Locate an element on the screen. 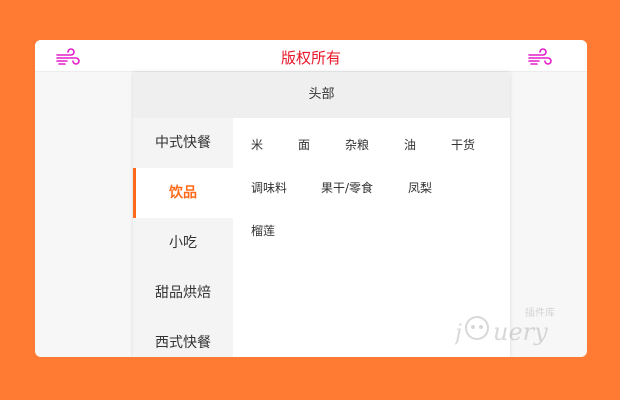 The image size is (620, 400). subitem: 油 is located at coordinates (410, 144).